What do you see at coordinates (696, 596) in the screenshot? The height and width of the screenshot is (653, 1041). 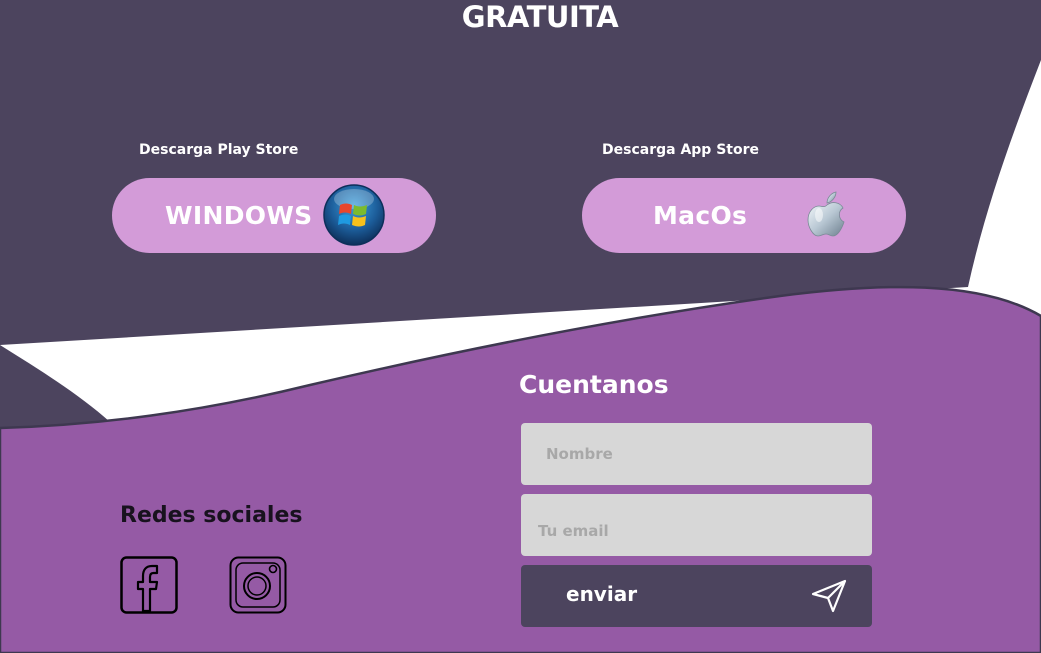 I see `submit-button: enviar` at bounding box center [696, 596].